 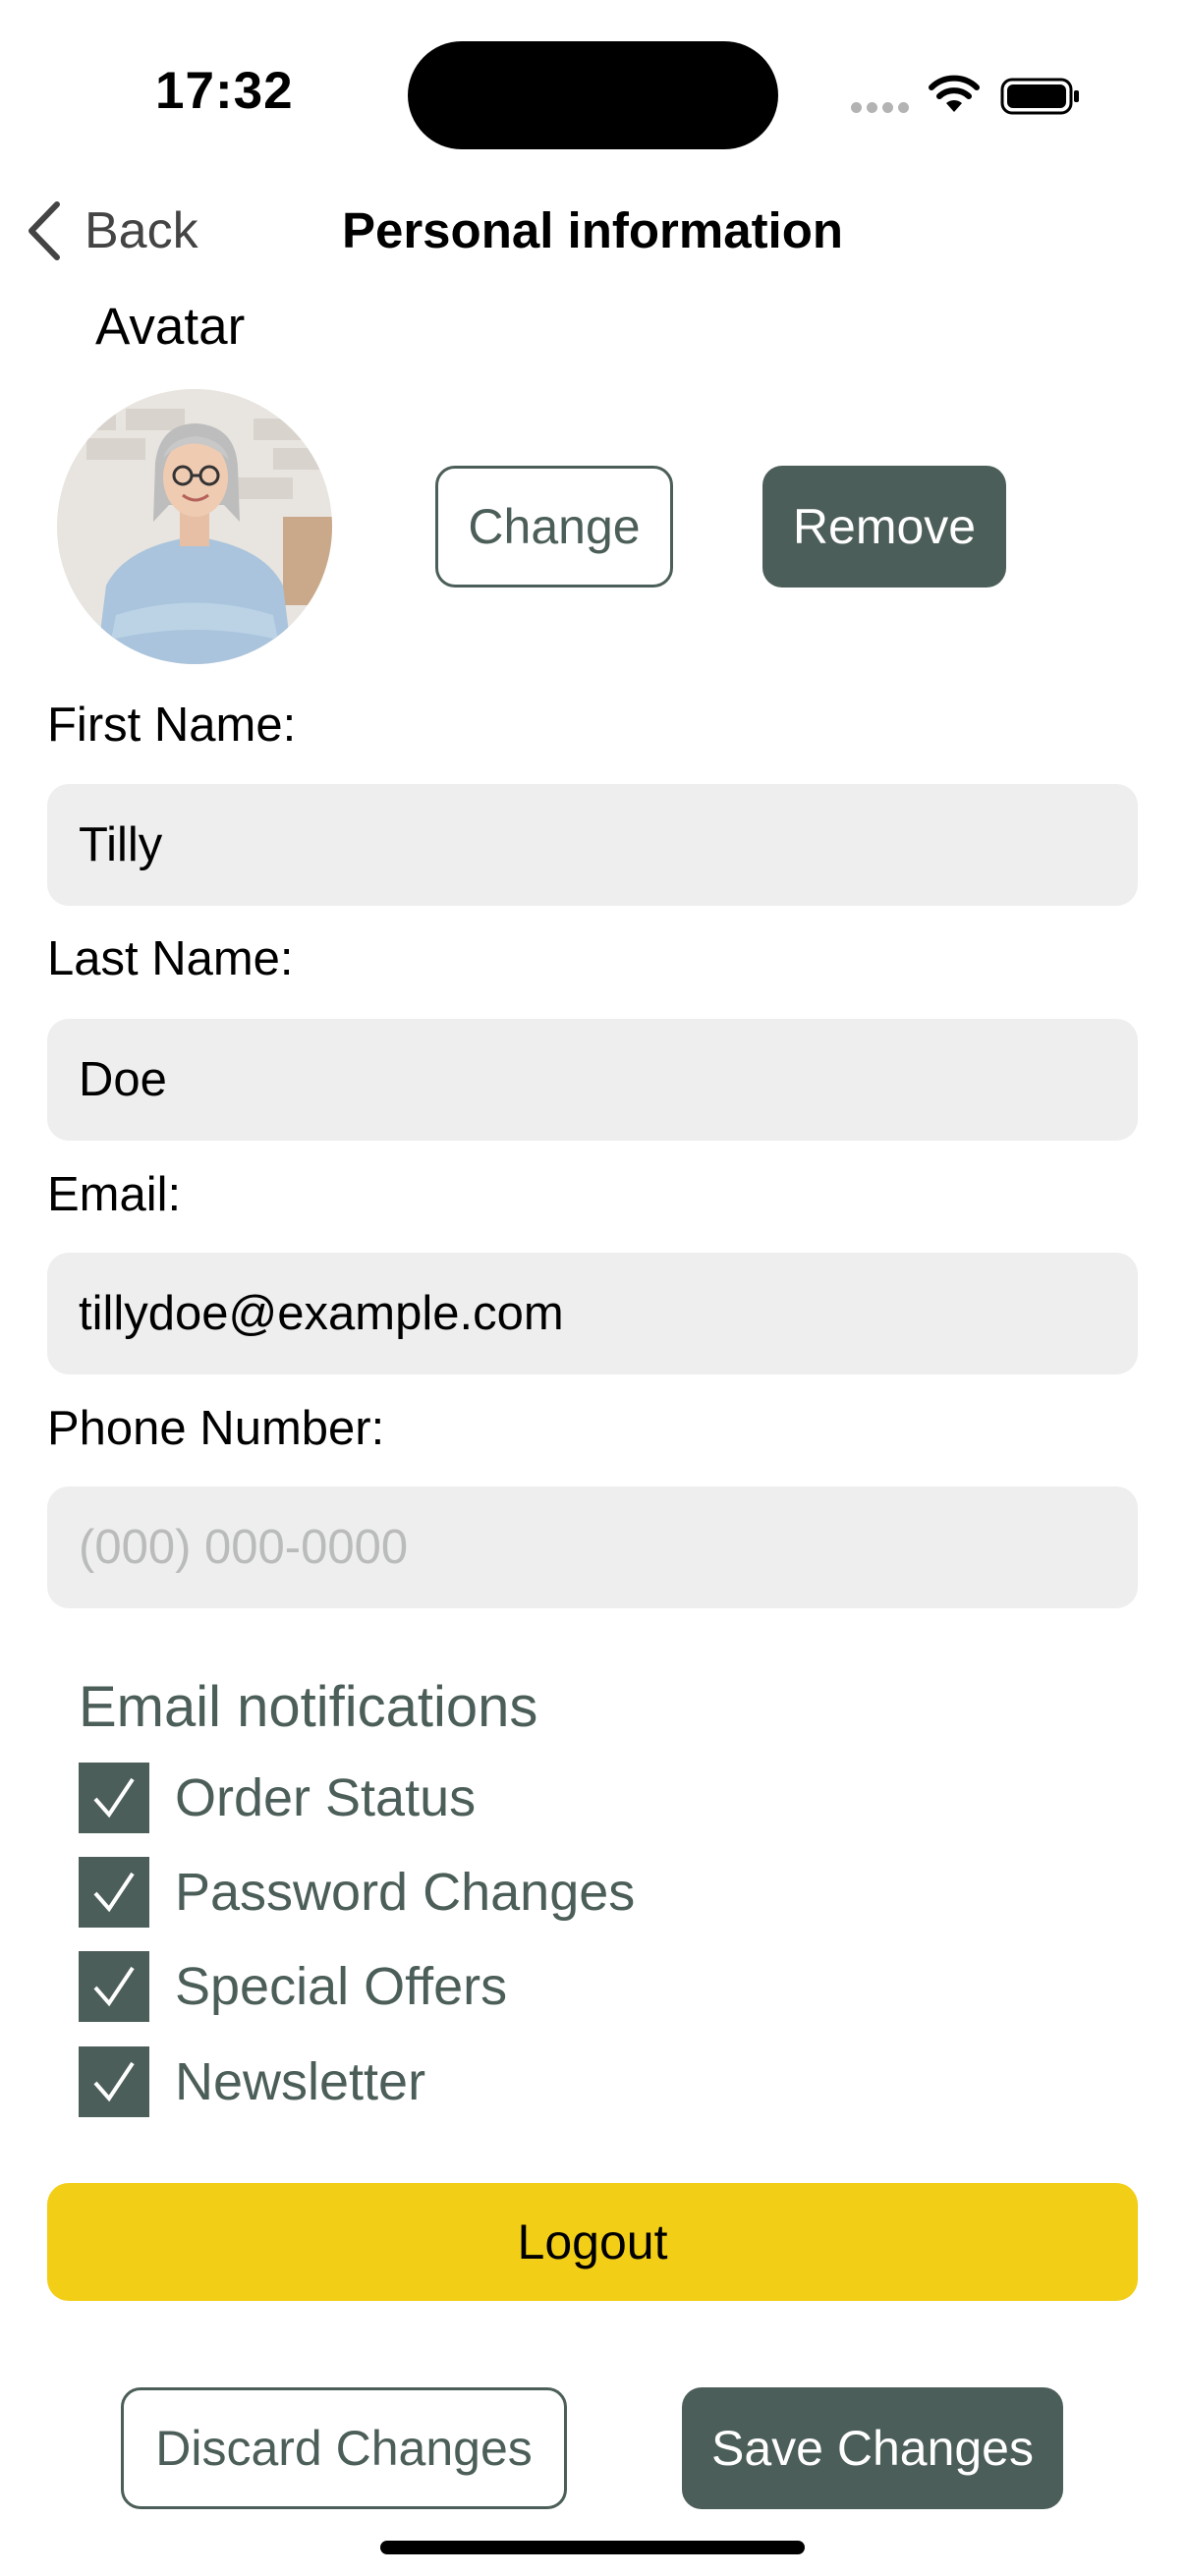 I want to click on checkbox-label: Newsletter, so click(x=301, y=2081).